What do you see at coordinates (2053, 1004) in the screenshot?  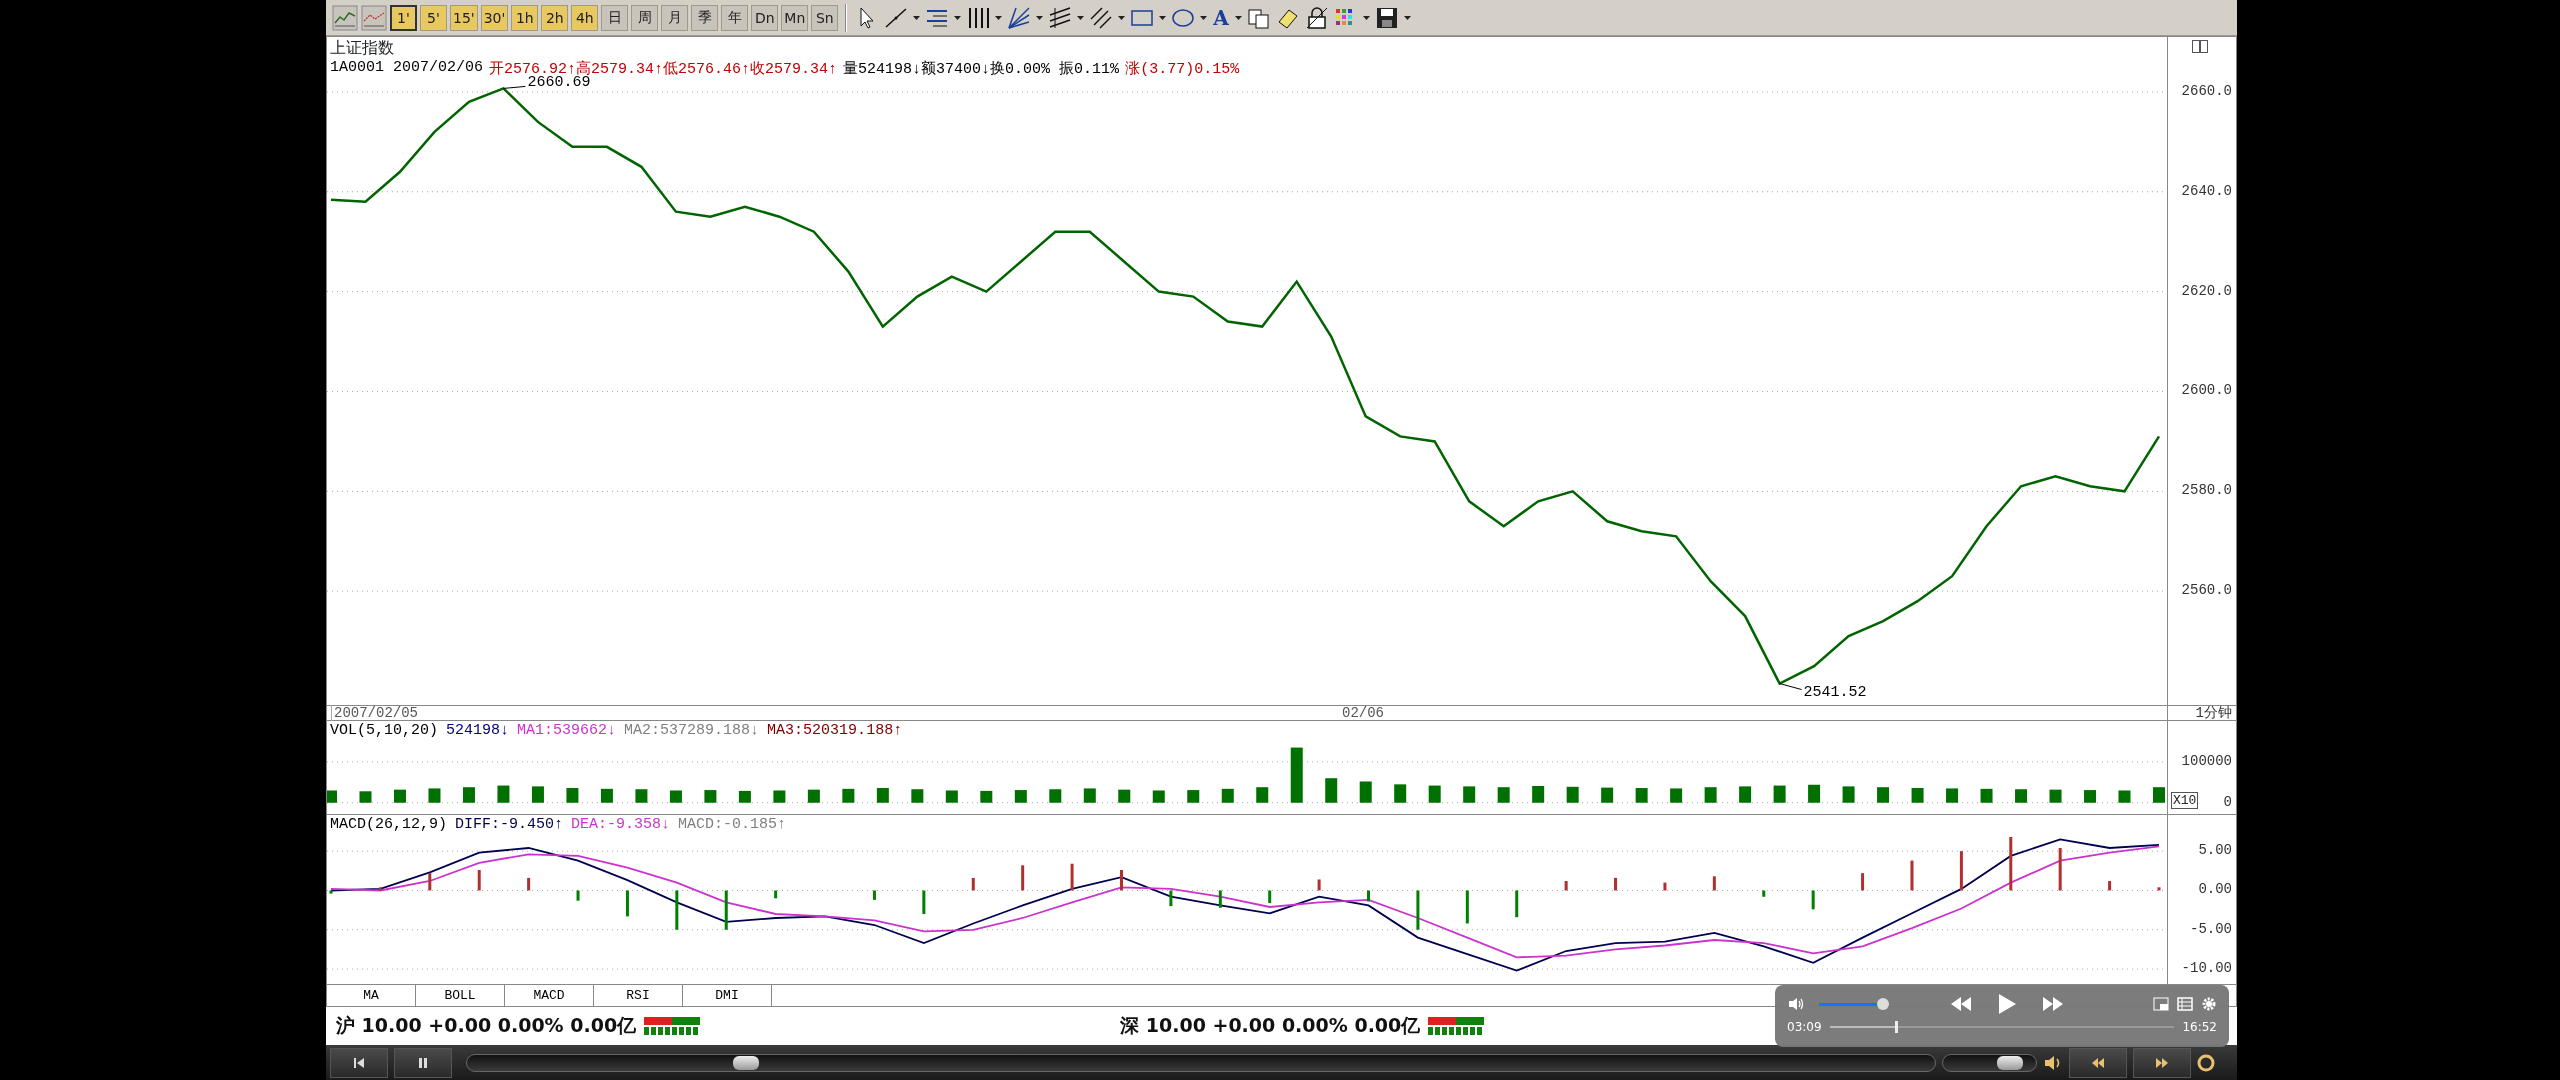 I see `fast-forward-icon` at bounding box center [2053, 1004].